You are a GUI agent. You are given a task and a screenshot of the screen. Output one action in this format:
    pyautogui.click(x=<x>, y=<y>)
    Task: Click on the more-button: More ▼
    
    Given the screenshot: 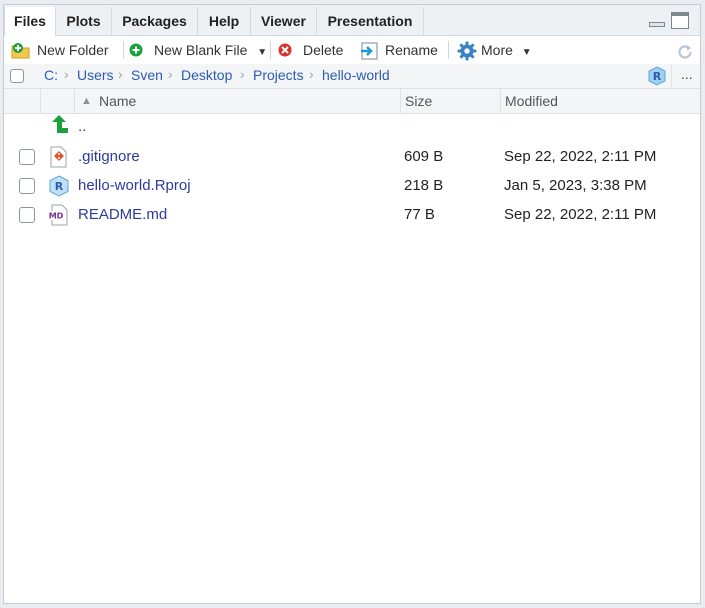 What is the action you would take?
    pyautogui.click(x=494, y=50)
    